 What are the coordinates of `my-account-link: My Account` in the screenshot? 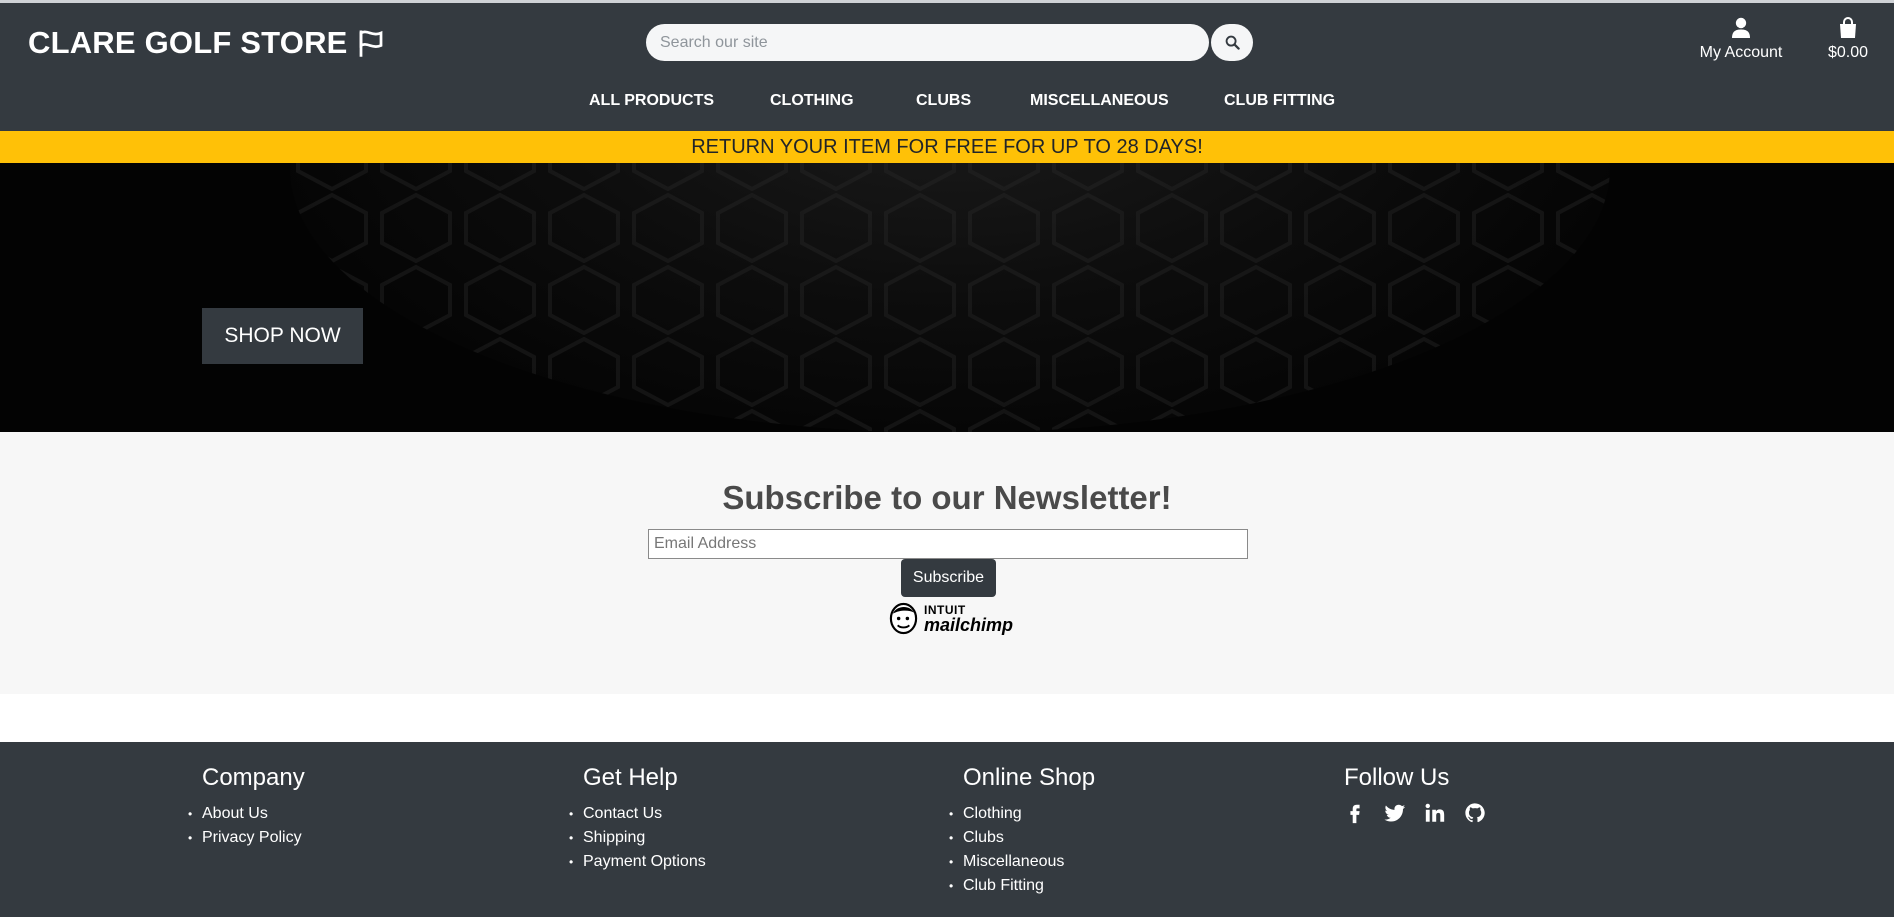 It's located at (1741, 39).